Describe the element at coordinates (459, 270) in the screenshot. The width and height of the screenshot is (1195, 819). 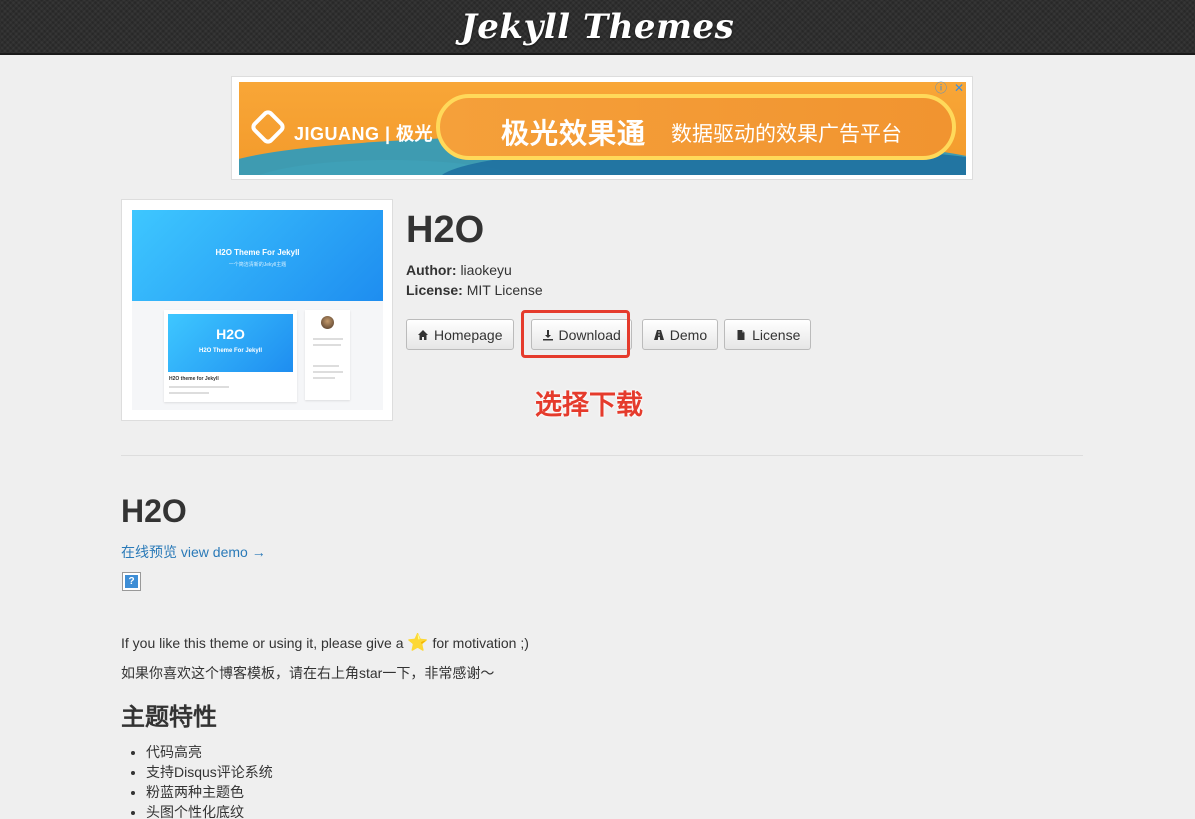
I see `author-line: Author: liaokeyu` at that location.